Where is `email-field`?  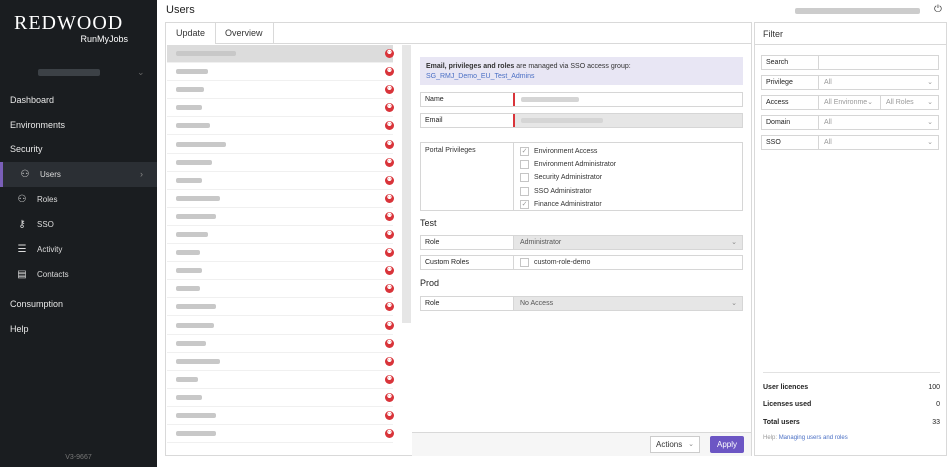 email-field is located at coordinates (627, 120).